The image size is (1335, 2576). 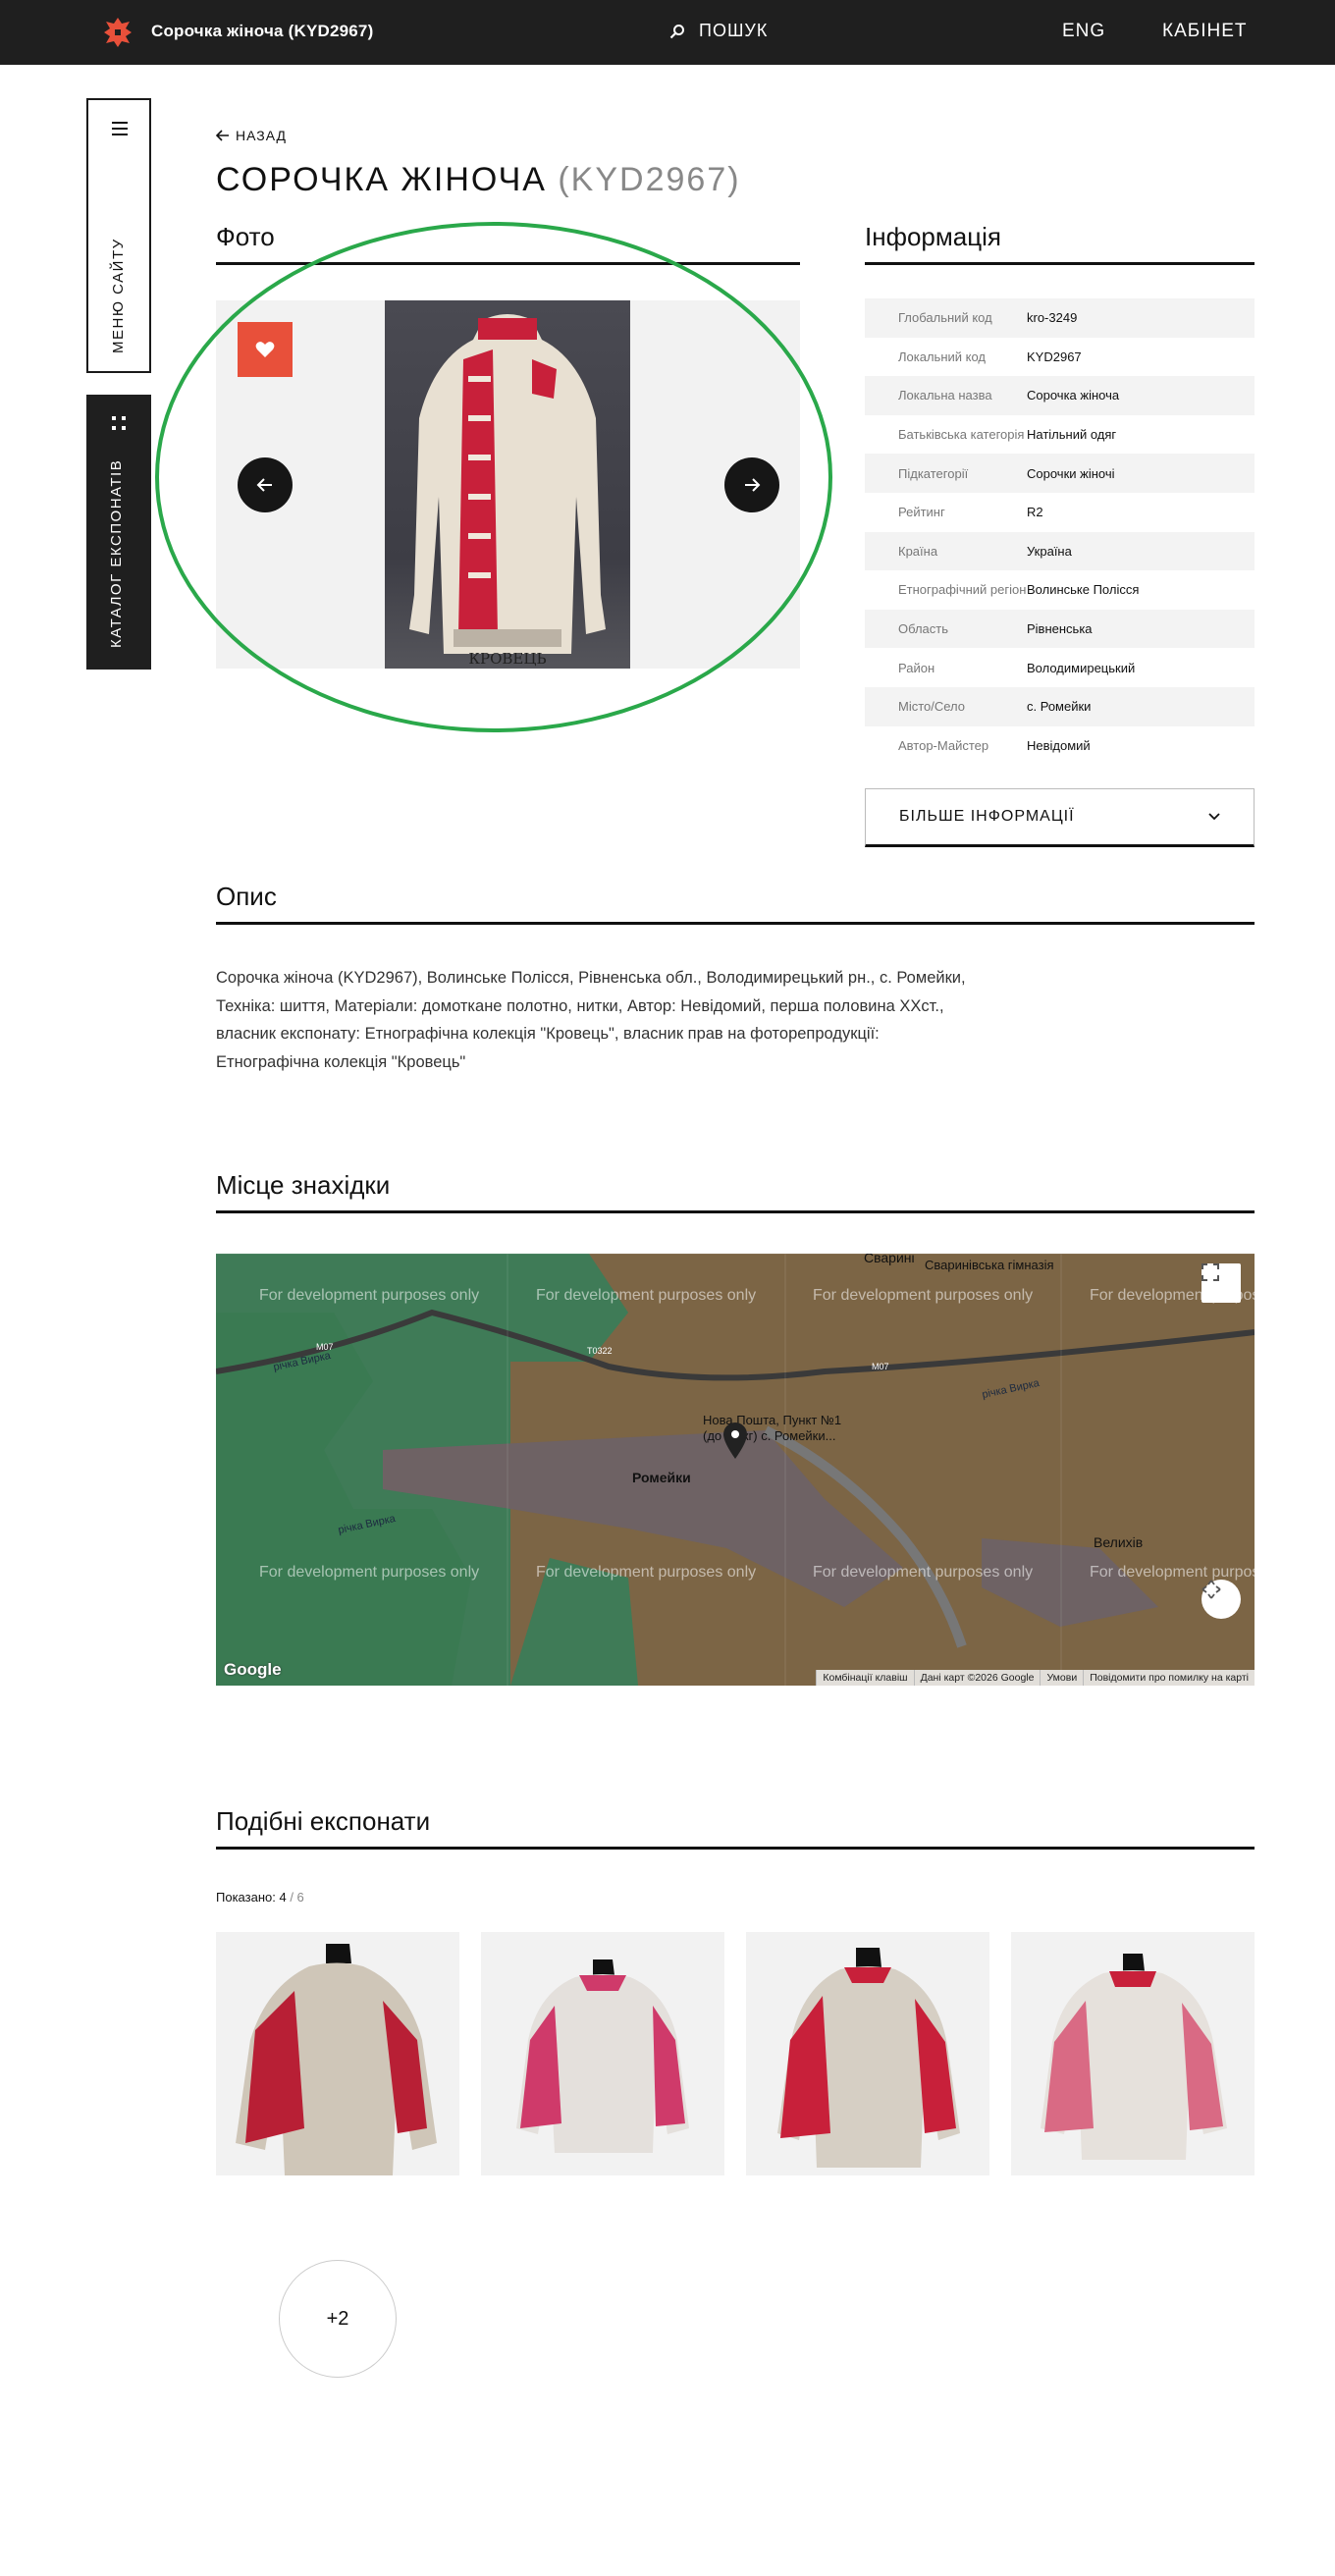 I want to click on photo-watermark: КРОВЕЦЬ, so click(x=507, y=659).